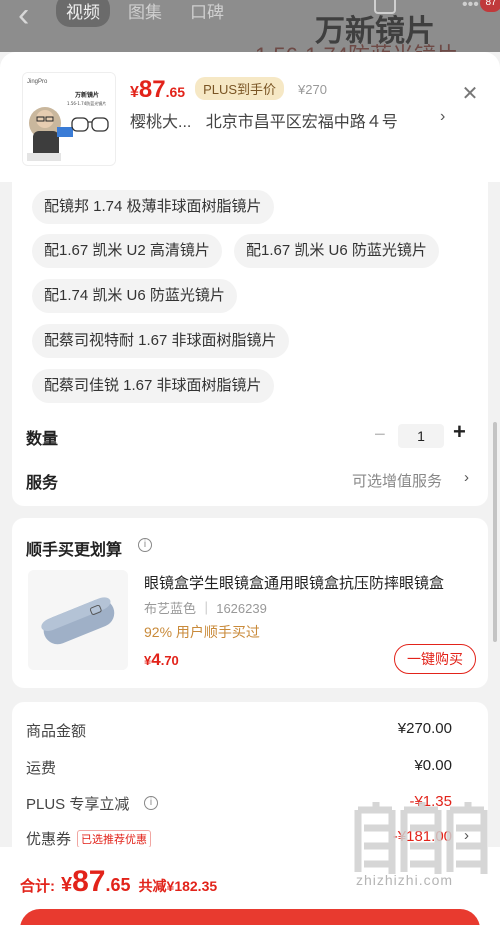 This screenshot has width=500, height=925. I want to click on addon-promo: 92% 用户顺手买过, so click(202, 632).